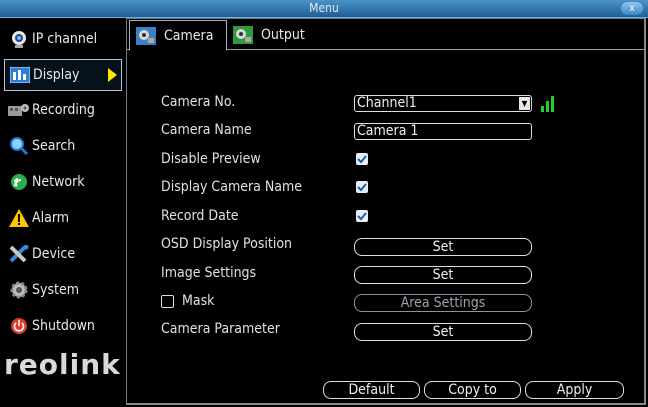  I want to click on device-icon, so click(19, 254).